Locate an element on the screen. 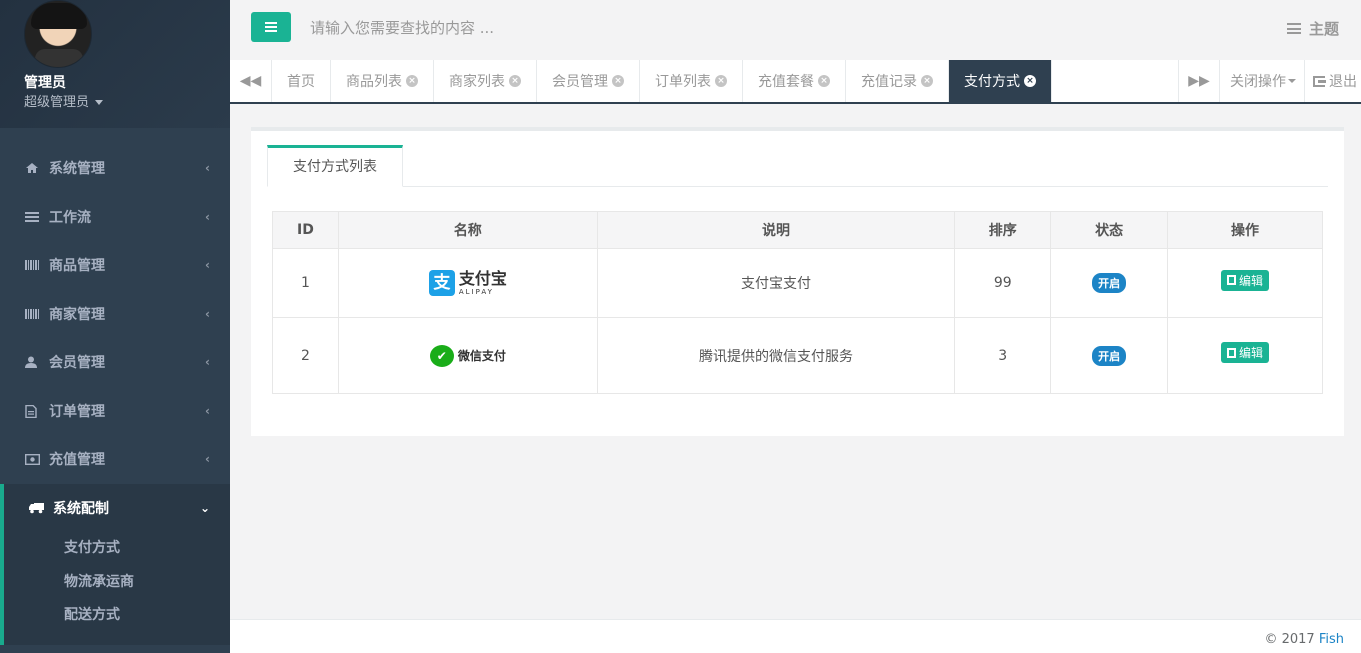 The image size is (1361, 653). forward-icon: ▶▶ is located at coordinates (1199, 81).